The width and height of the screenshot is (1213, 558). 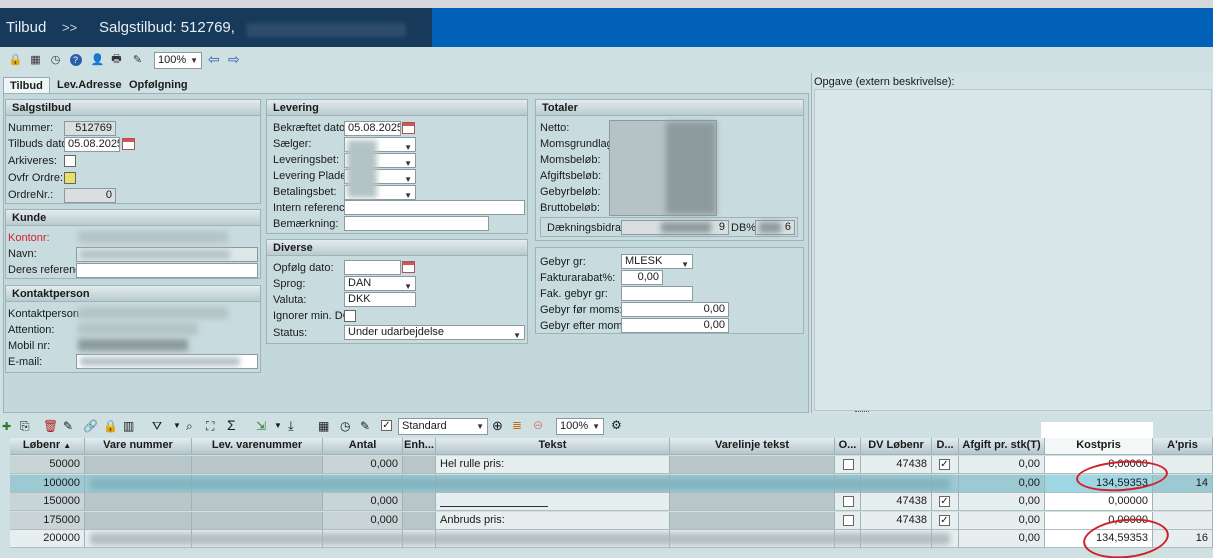 I want to click on col-dv-lobenr: DV Løbenr, so click(x=896, y=446).